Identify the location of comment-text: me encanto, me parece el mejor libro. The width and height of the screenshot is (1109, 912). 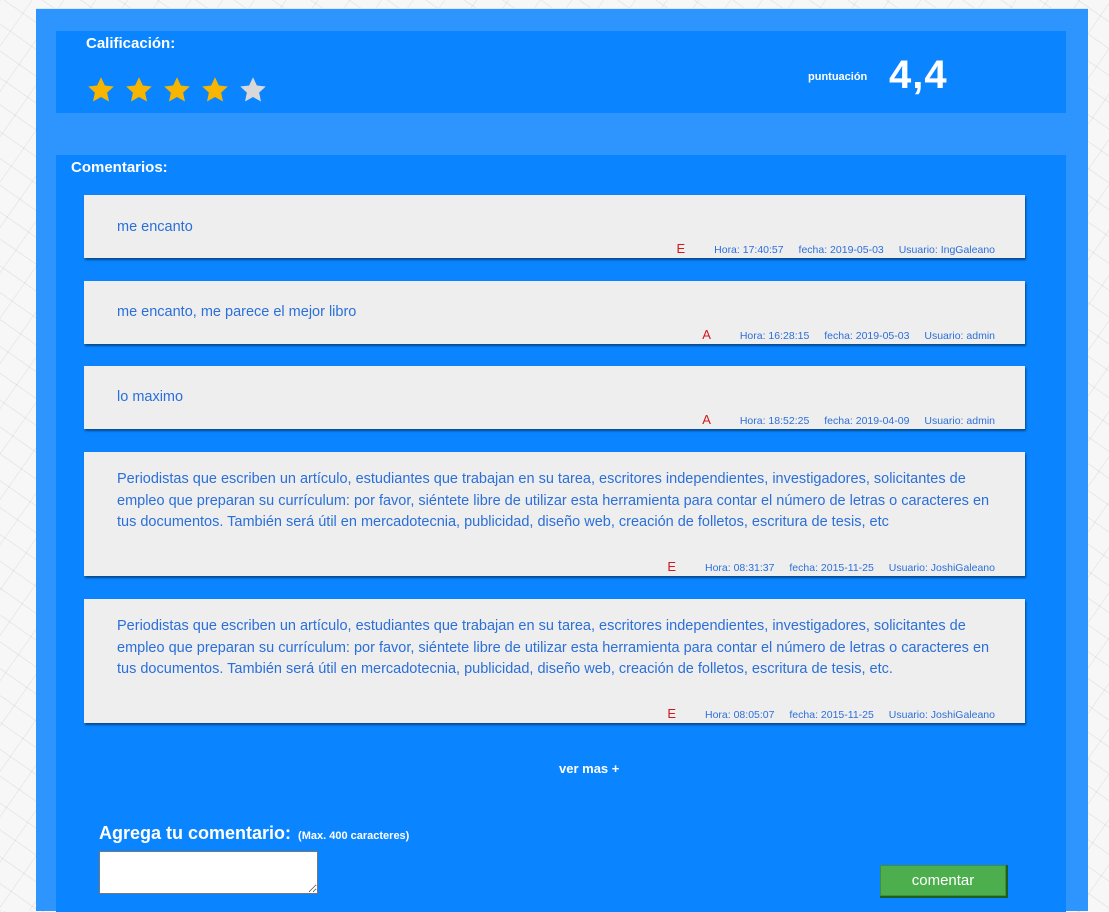
(237, 312).